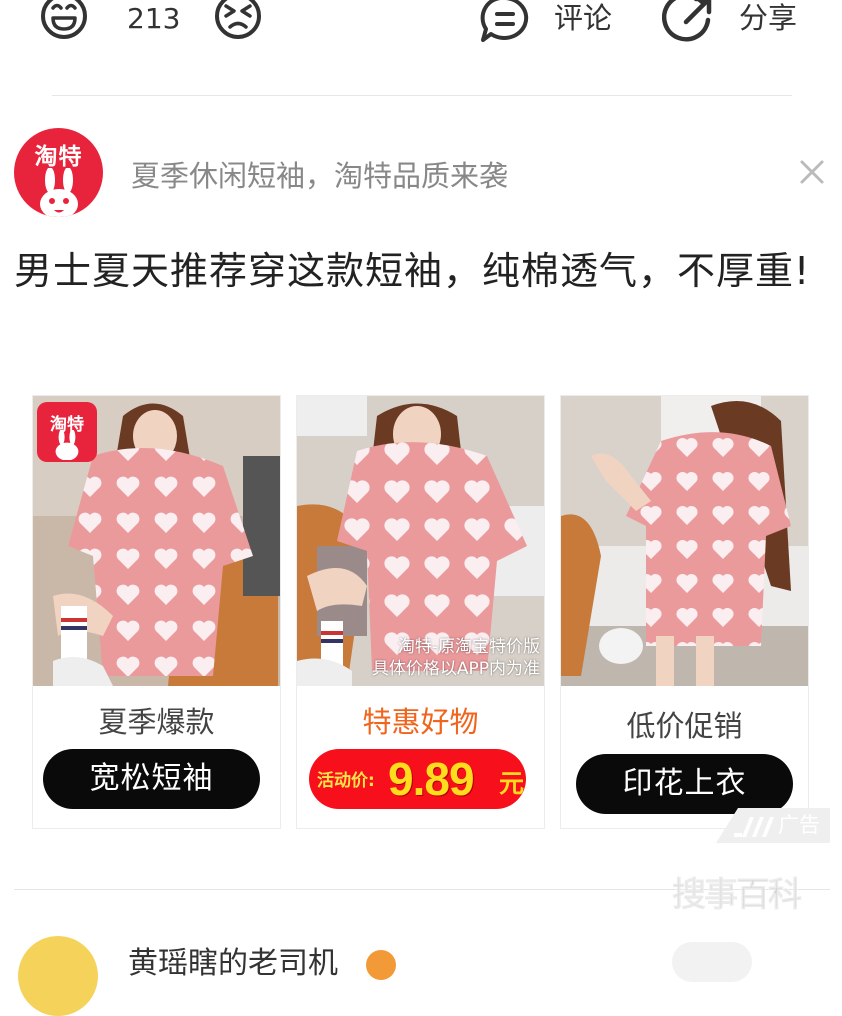  I want to click on svg-text: 搜事百科, so click(737, 895).